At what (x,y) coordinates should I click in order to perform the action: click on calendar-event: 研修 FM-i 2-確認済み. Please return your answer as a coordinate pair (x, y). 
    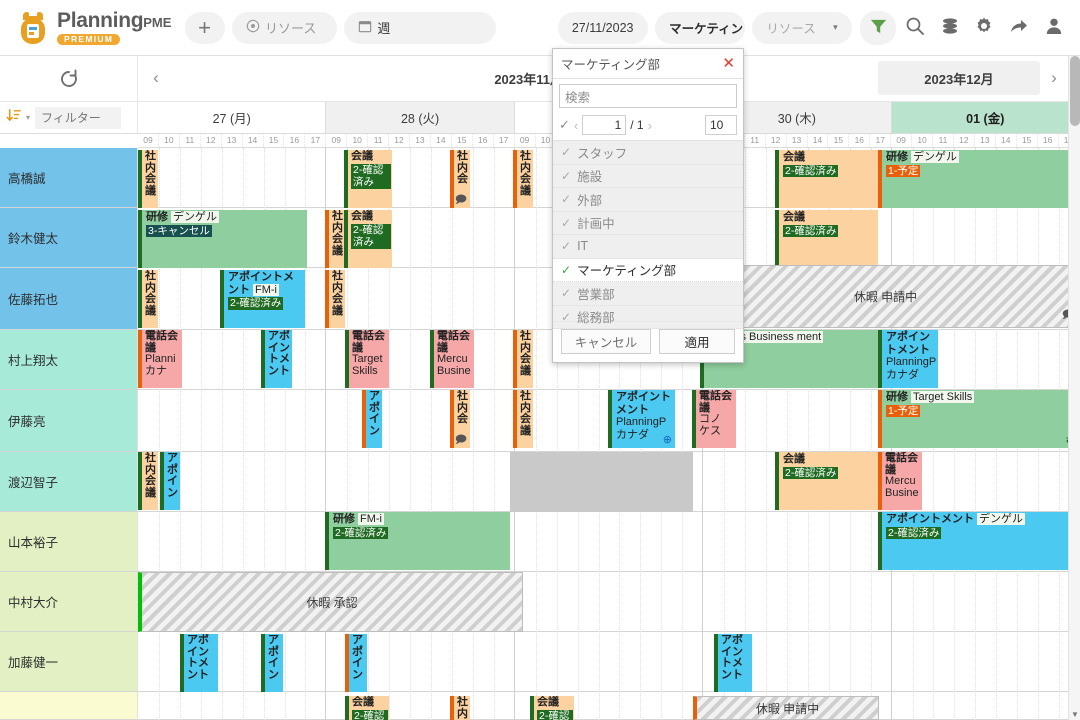
    Looking at the image, I should click on (417, 541).